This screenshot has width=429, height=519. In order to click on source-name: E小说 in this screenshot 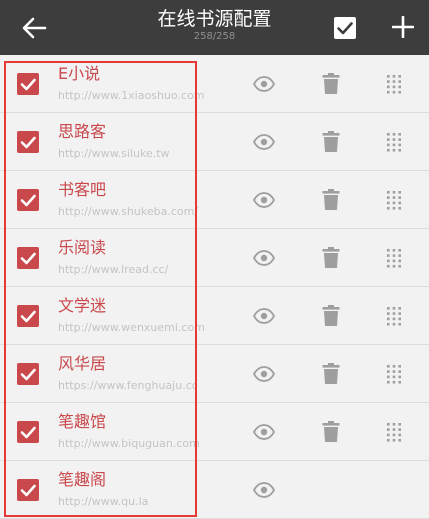, I will do `click(79, 73)`.